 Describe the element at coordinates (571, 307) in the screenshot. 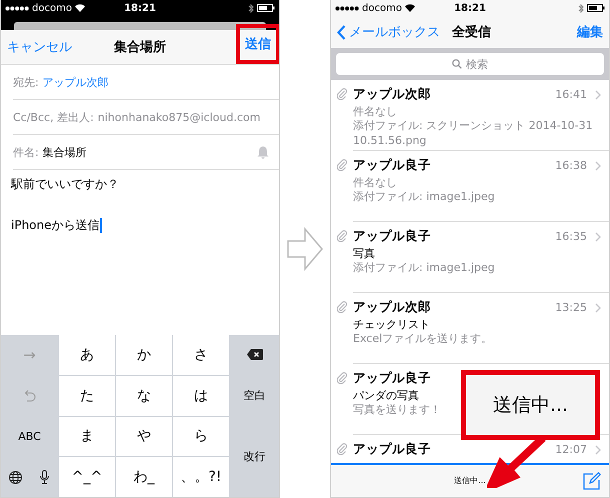

I see `mail-time: 13:25` at that location.